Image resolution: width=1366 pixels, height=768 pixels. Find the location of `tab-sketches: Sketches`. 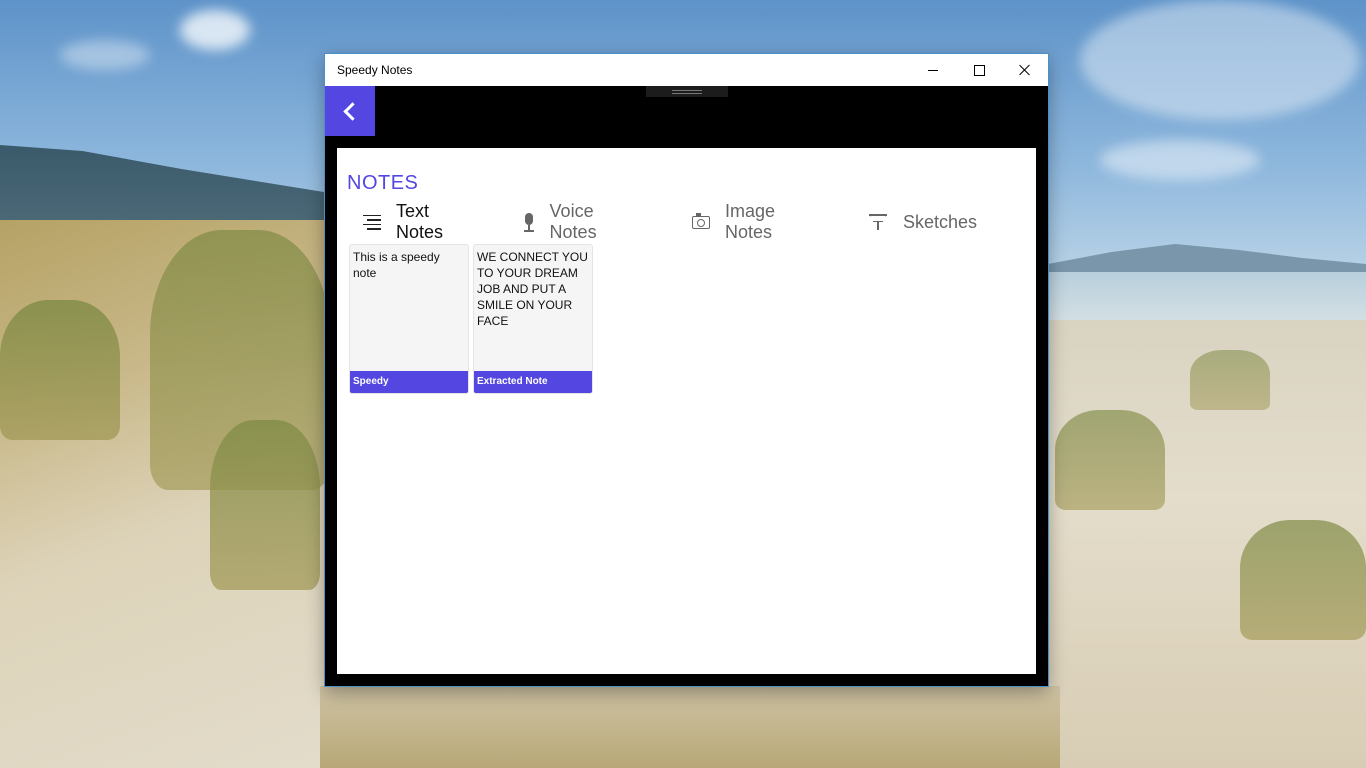

tab-sketches: Sketches is located at coordinates (922, 222).